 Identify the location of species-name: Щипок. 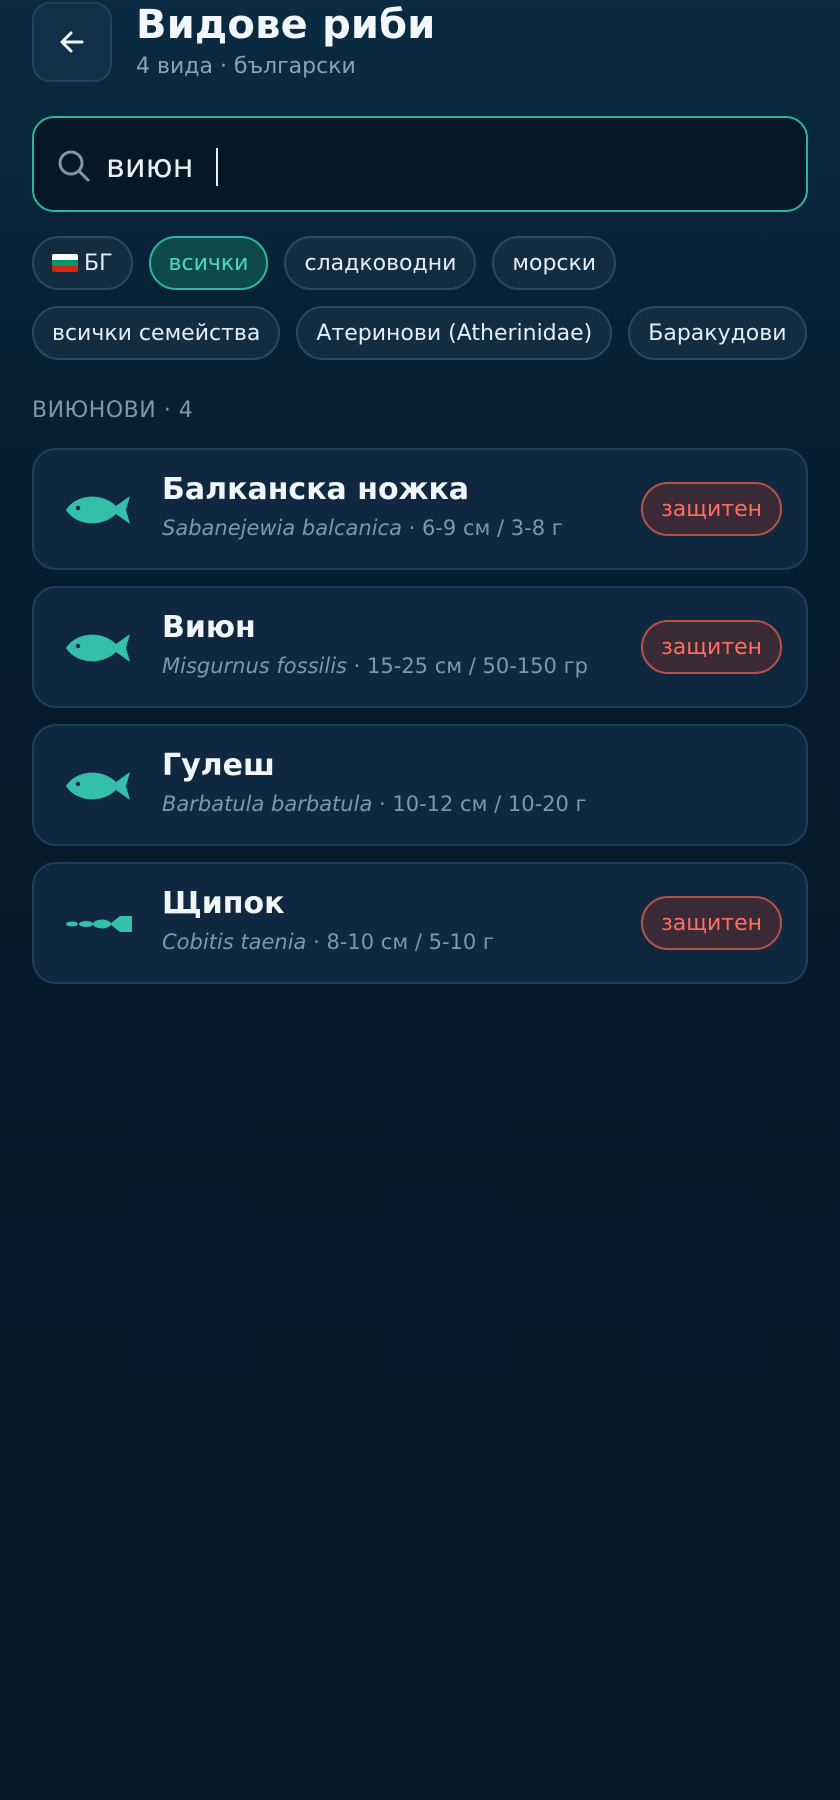
(223, 903).